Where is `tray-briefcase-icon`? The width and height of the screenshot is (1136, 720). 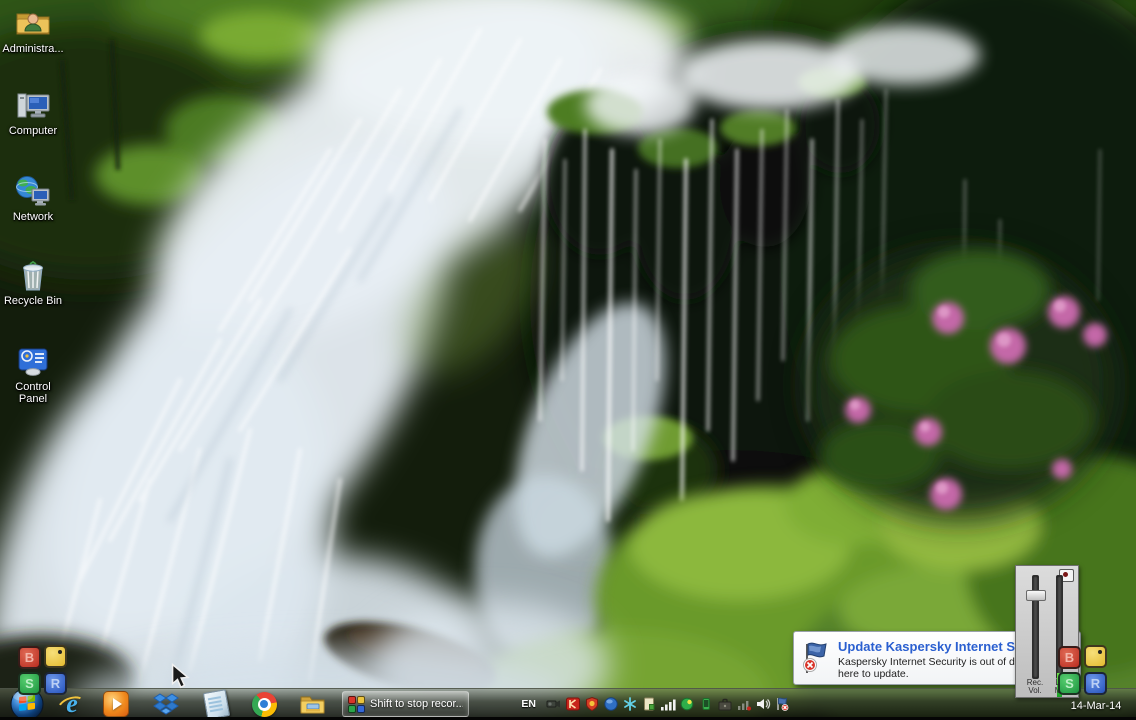
tray-briefcase-icon is located at coordinates (724, 704).